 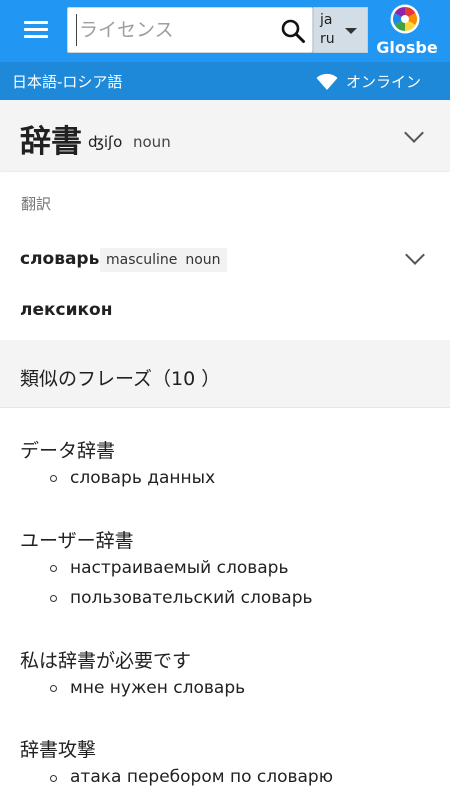 What do you see at coordinates (407, 47) in the screenshot?
I see `logo-text: Glosbe` at bounding box center [407, 47].